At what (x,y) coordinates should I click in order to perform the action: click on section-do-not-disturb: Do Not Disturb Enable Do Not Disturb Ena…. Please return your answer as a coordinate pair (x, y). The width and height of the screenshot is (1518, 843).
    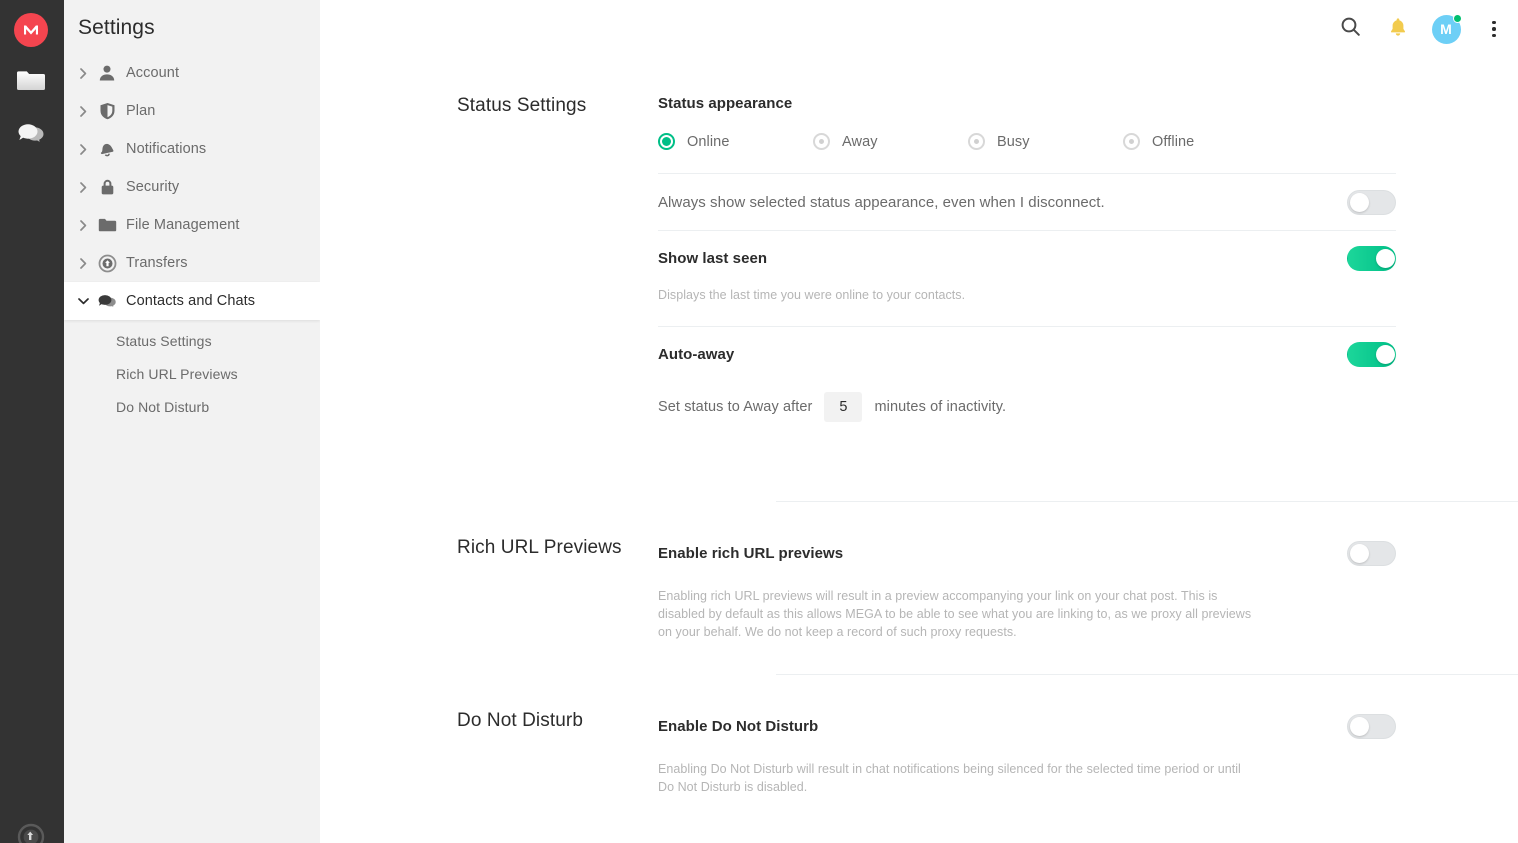
    Looking at the image, I should click on (919, 753).